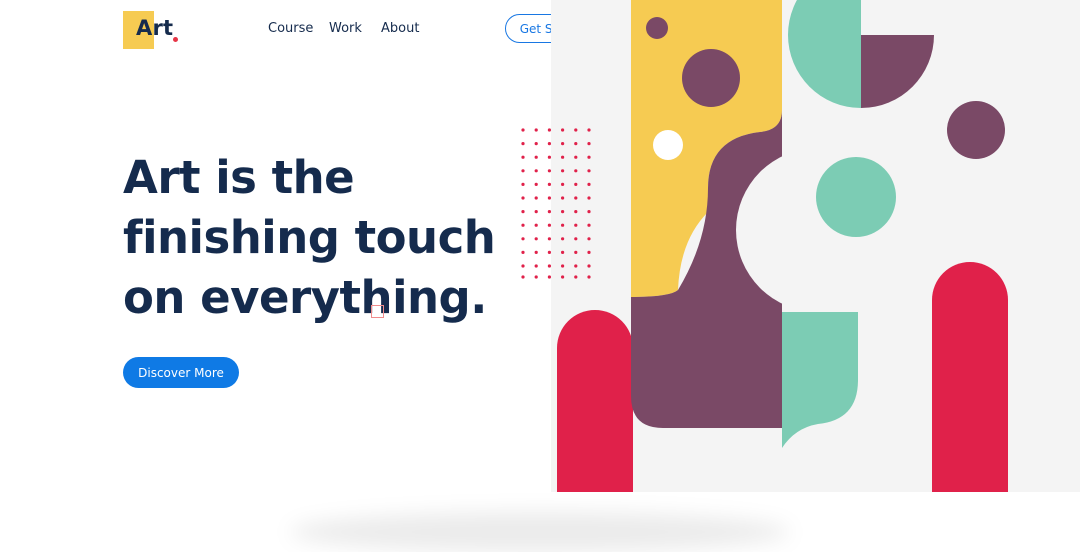 The height and width of the screenshot is (552, 1080). I want to click on red-pill-right, so click(970, 377).